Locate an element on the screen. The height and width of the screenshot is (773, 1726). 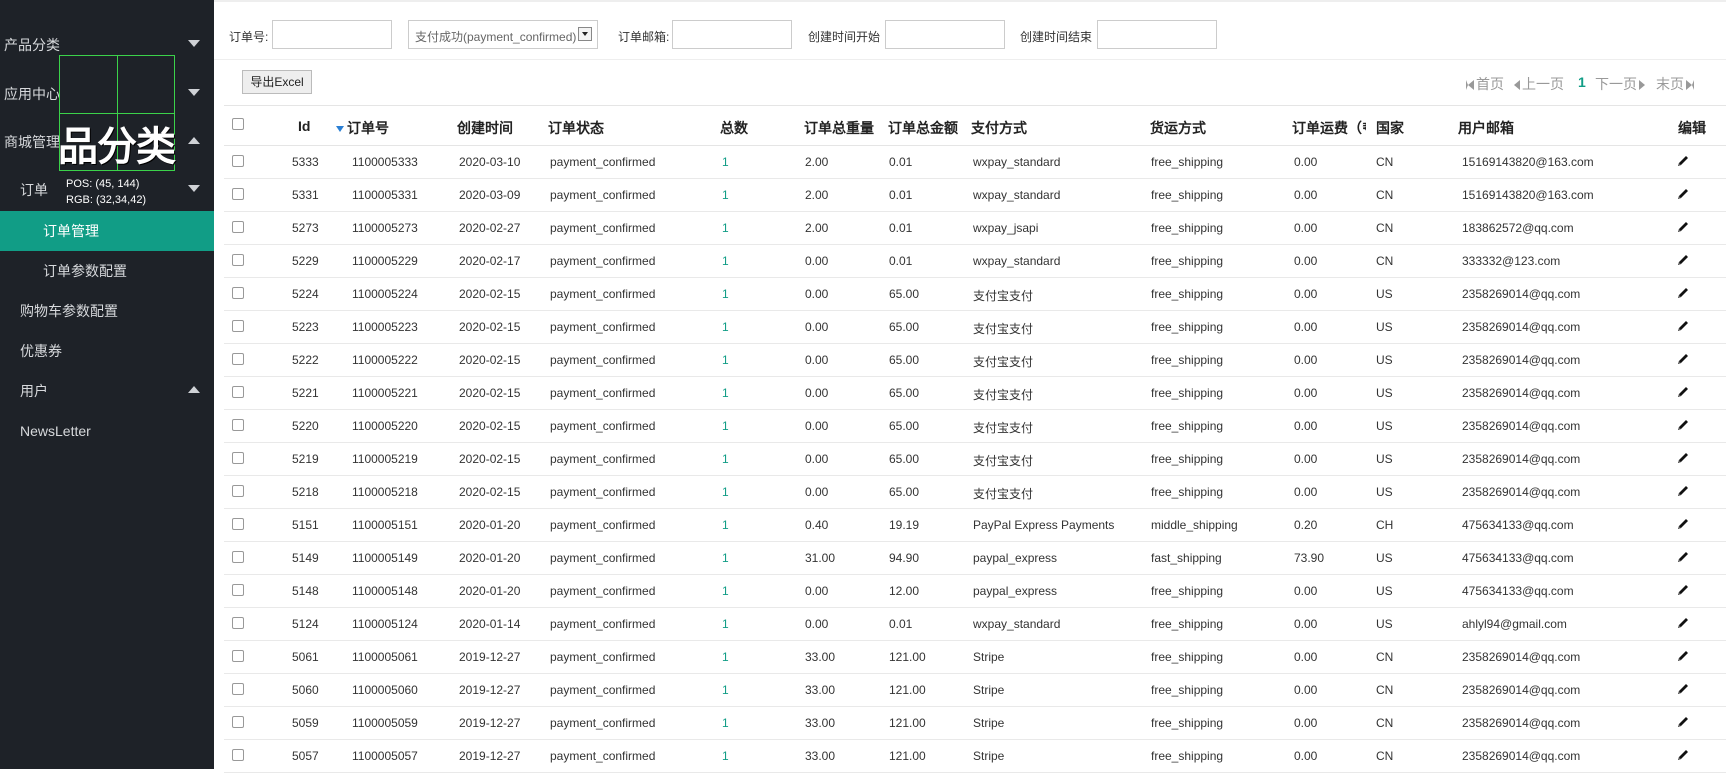
col-header-order-no: 订单号 is located at coordinates (362, 128).